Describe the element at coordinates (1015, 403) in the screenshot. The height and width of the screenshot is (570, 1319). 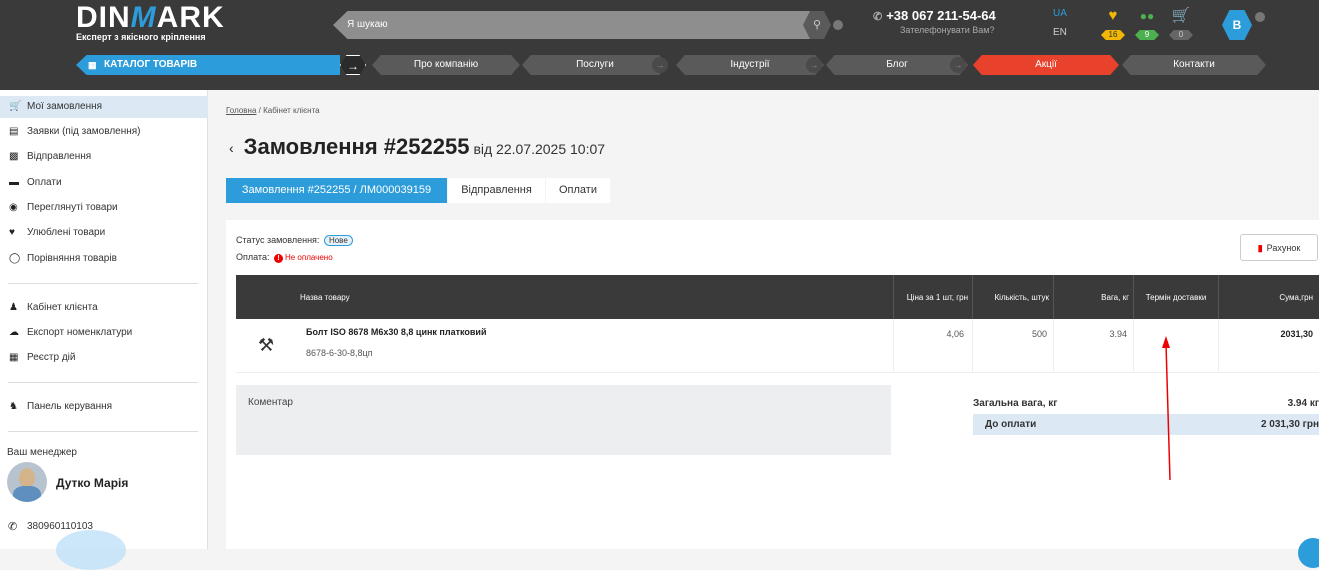
I see `total-weight-label: Загальна вага, кг` at that location.